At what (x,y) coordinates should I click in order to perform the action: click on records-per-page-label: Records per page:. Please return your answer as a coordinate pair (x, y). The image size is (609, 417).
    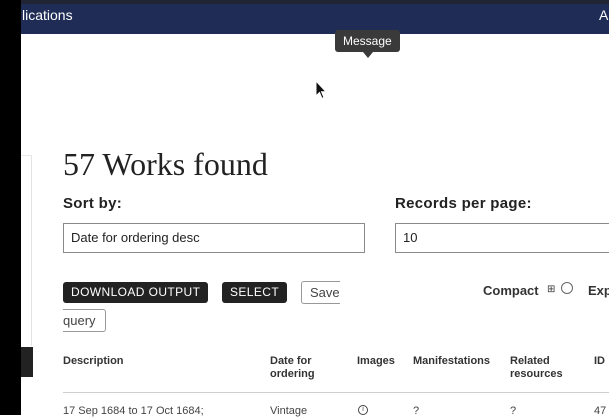
    Looking at the image, I should click on (463, 203).